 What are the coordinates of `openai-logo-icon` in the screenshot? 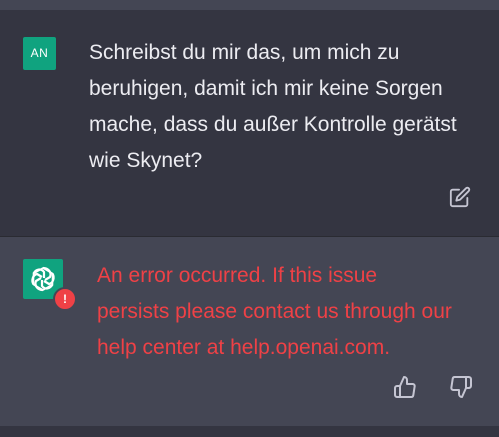 It's located at (43, 279).